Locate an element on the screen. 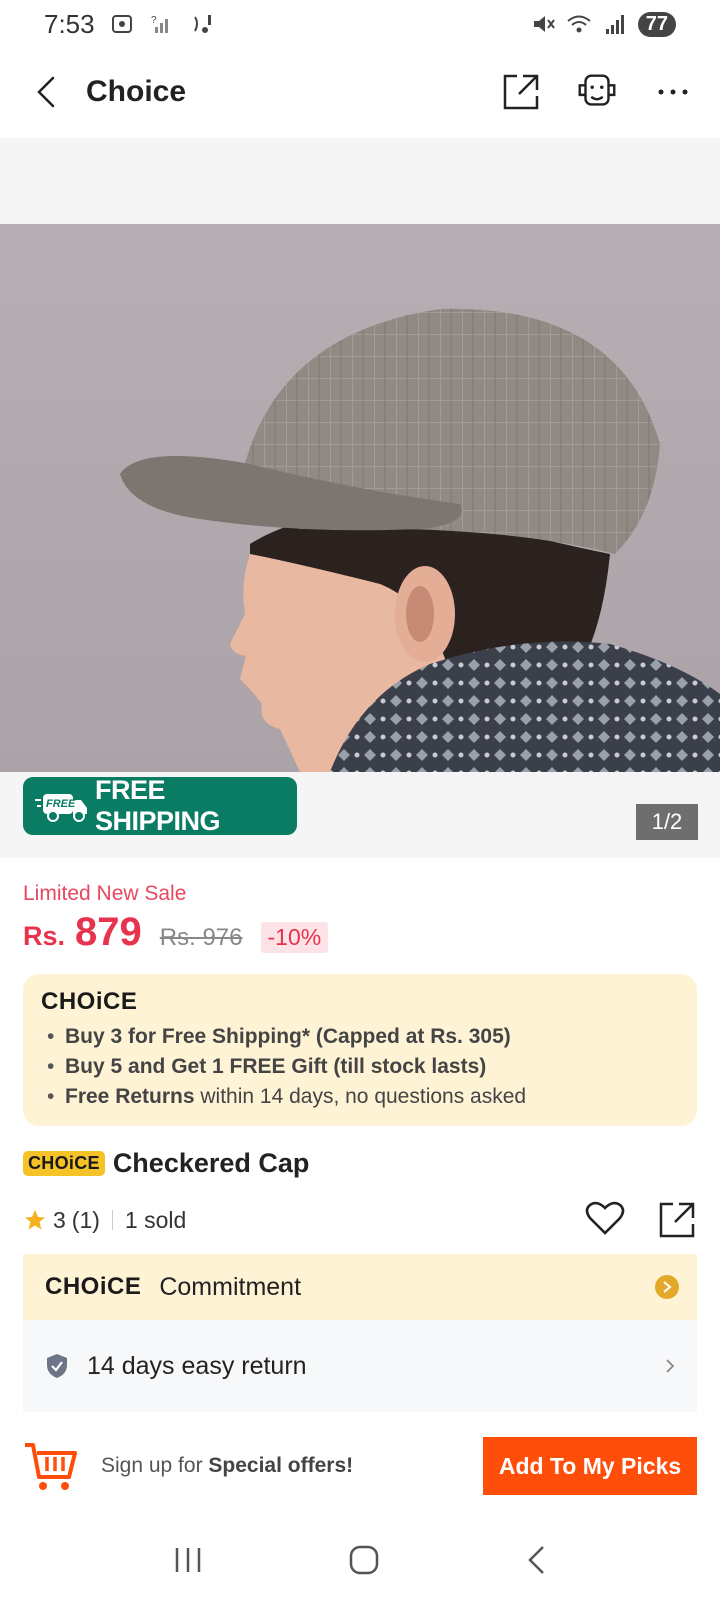  wifi-call-icon is located at coordinates (202, 24).